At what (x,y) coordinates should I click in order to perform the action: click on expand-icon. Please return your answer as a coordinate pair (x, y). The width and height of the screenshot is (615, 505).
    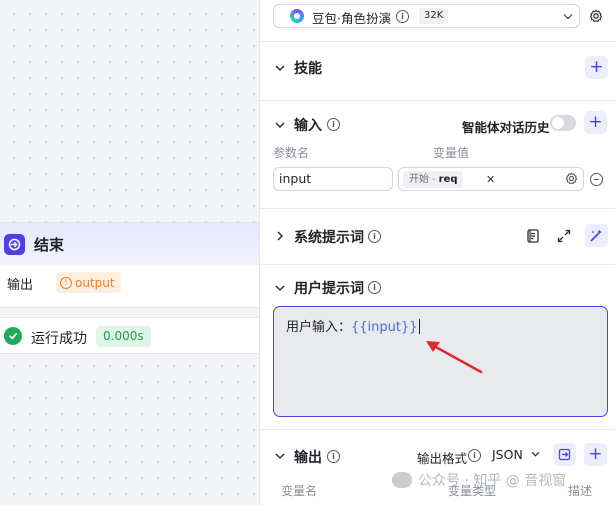
    Looking at the image, I should click on (564, 236).